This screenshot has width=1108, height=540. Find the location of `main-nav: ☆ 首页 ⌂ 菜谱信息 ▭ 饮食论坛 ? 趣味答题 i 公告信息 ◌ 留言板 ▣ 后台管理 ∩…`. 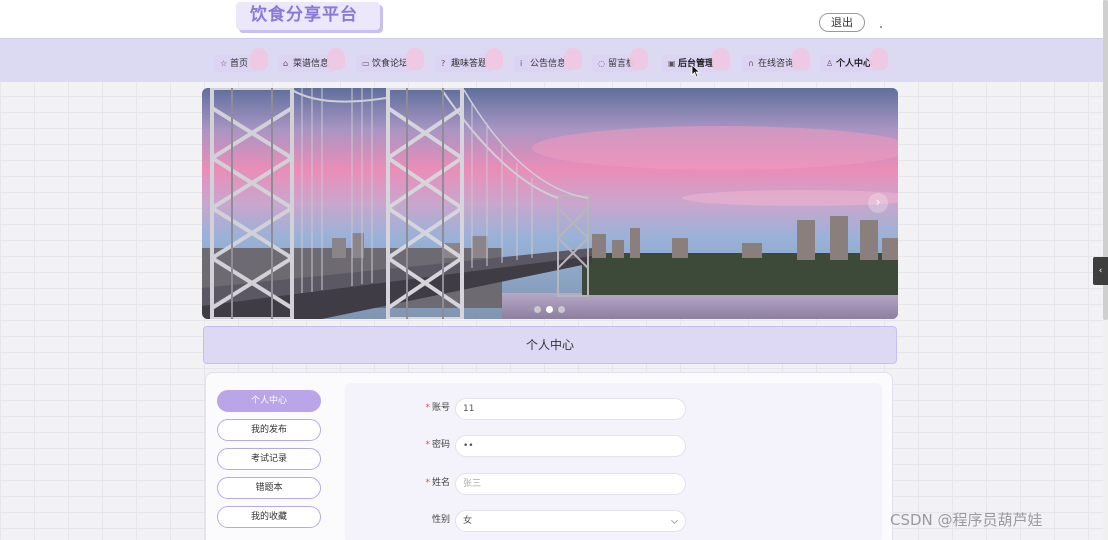

main-nav: ☆ 首页 ⌂ 菜谱信息 ▭ 饮食论坛 ? 趣味答题 i 公告信息 ◌ 留言板 ▣ 后台管理 ∩… is located at coordinates (551, 60).